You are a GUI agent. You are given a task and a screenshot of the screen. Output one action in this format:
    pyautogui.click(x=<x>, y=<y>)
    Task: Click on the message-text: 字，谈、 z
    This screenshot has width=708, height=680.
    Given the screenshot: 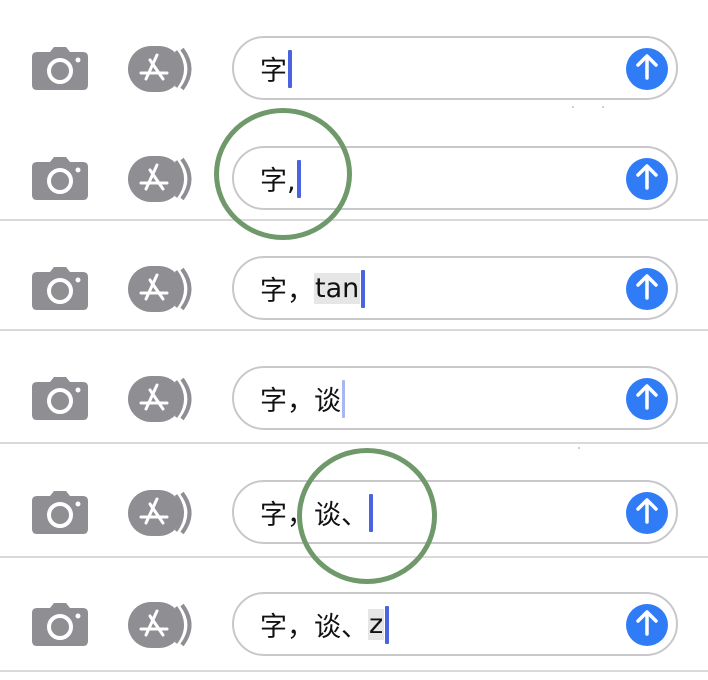 What is the action you would take?
    pyautogui.click(x=325, y=624)
    